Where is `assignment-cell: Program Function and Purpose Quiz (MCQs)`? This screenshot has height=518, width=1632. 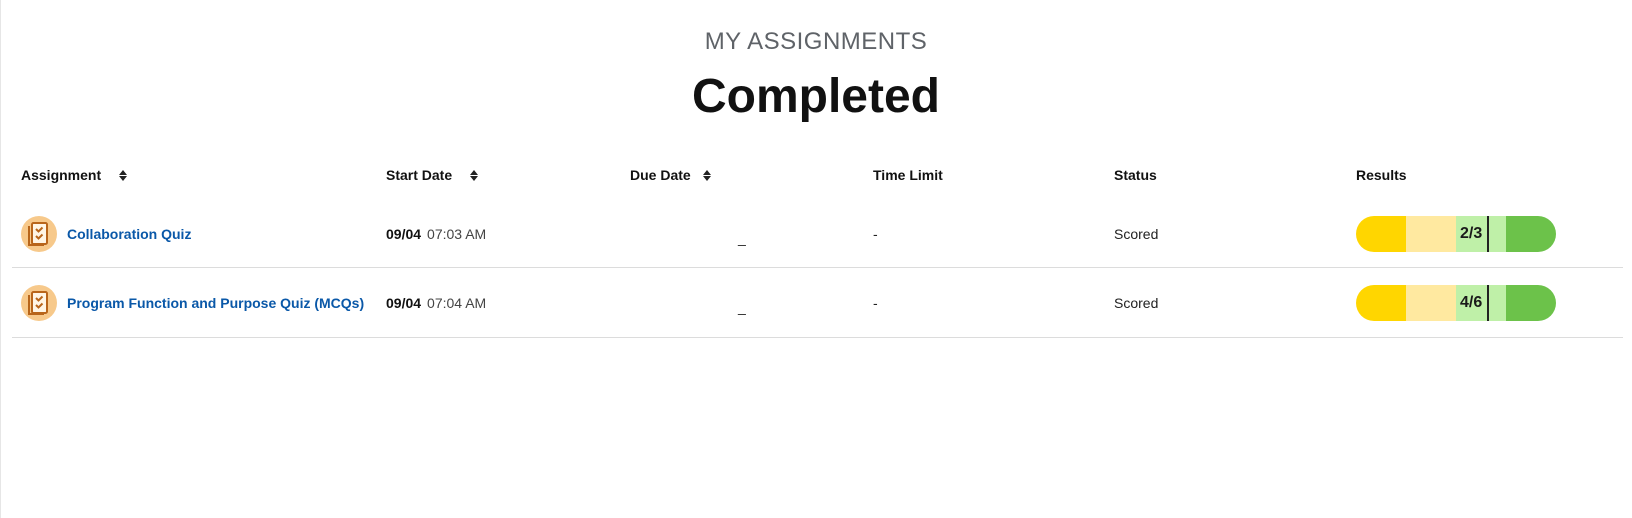 assignment-cell: Program Function and Purpose Quiz (MCQs) is located at coordinates (192, 303).